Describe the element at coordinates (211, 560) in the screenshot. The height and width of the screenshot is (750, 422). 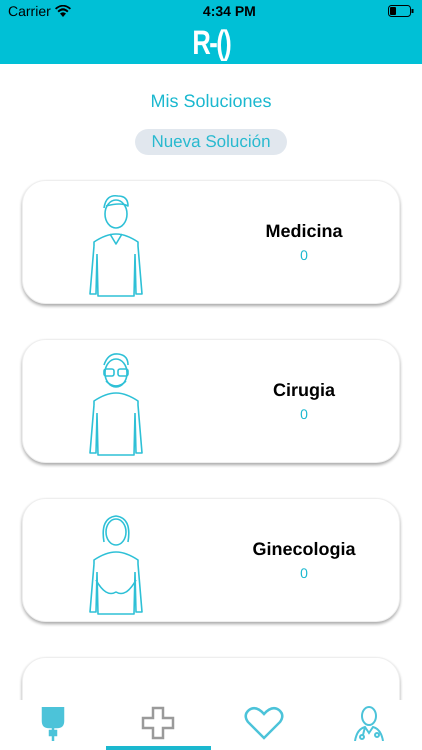
I see `category-card: Ginecologia 0` at that location.